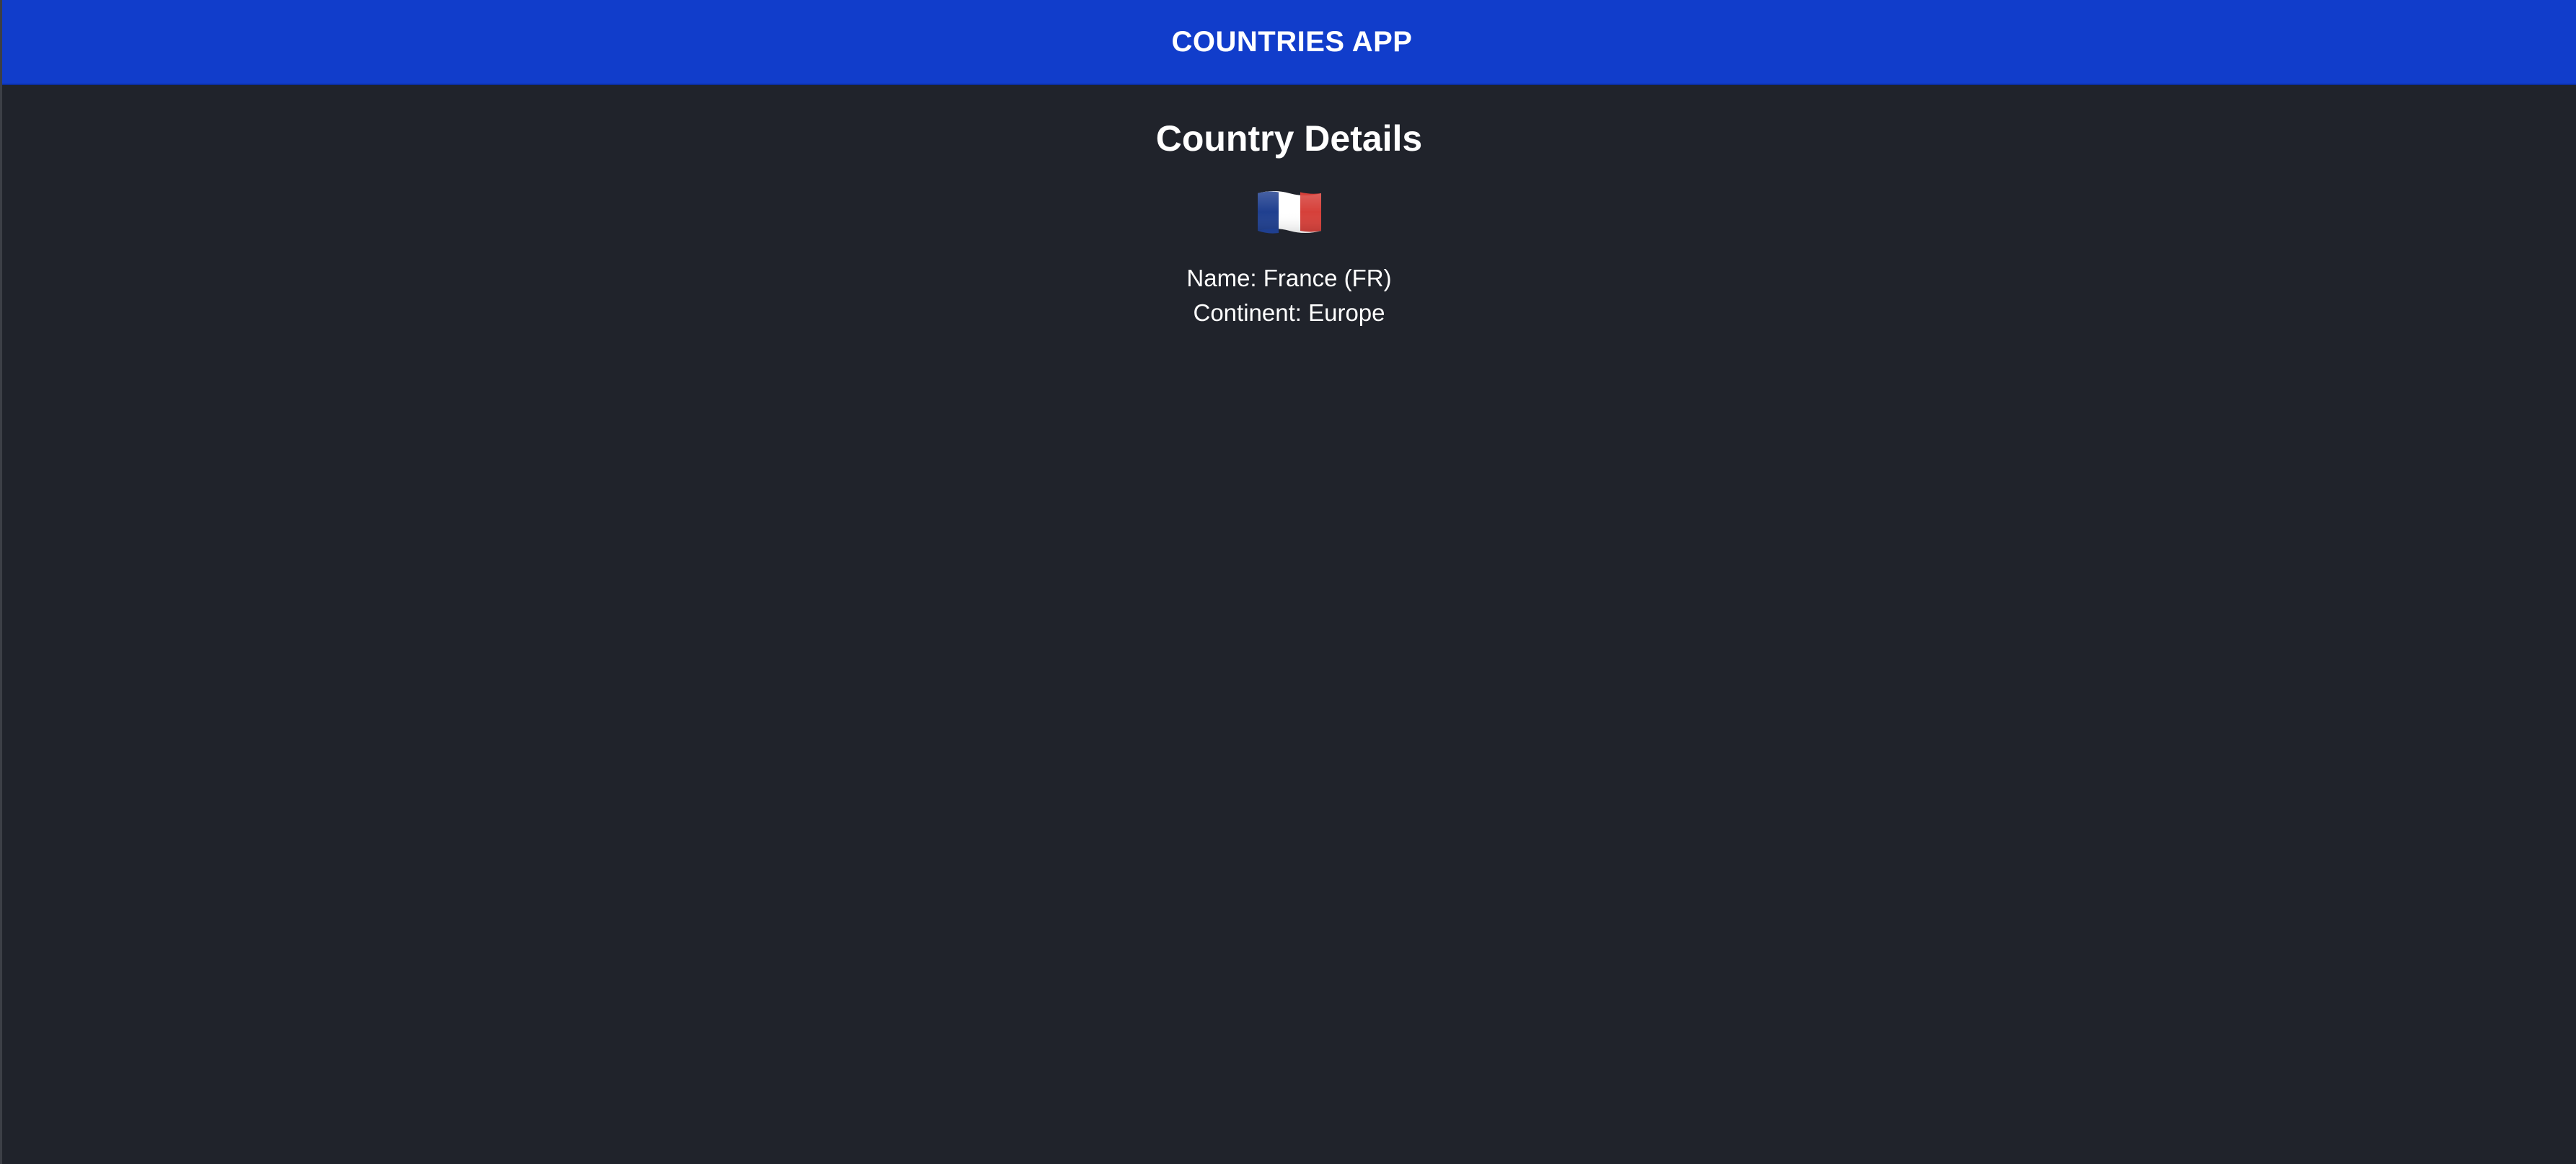  I want to click on country-details-list: Name: France (FR) Continent: Europe, so click(1289, 295).